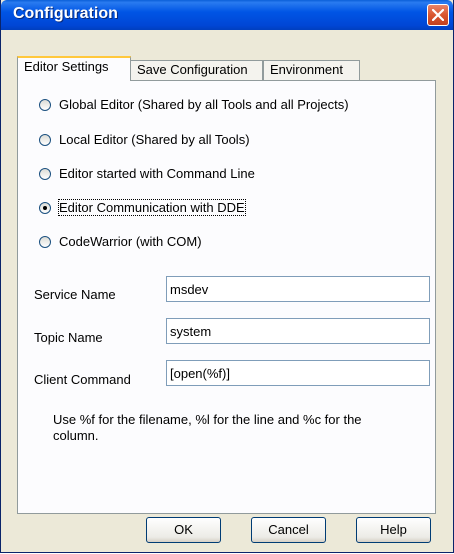  What do you see at coordinates (154, 139) in the screenshot?
I see `radio-label: Local Editor (Shared by all Tools)` at bounding box center [154, 139].